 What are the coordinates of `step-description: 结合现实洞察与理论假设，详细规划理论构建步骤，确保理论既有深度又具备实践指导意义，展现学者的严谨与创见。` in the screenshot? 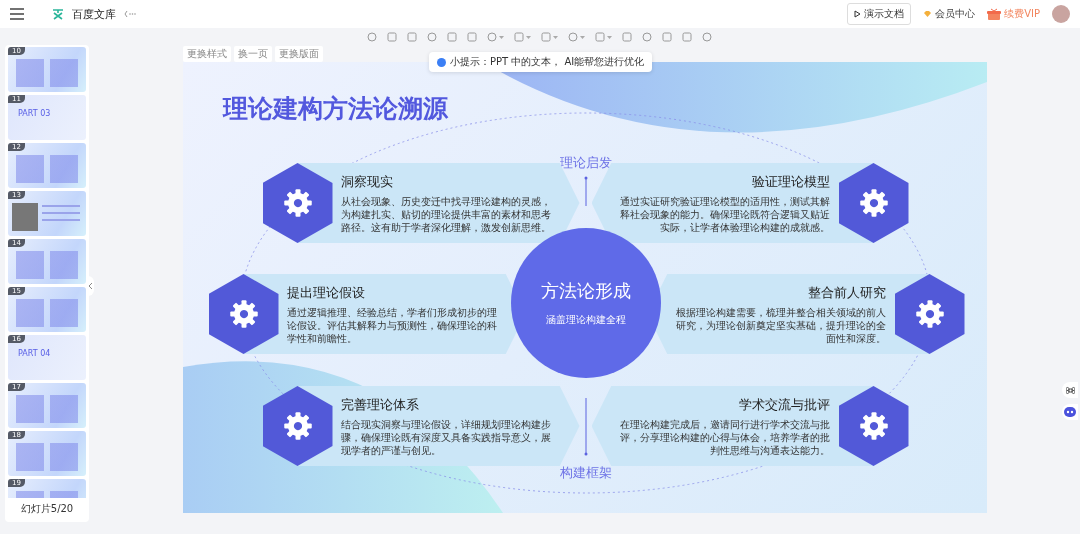 It's located at (446, 437).